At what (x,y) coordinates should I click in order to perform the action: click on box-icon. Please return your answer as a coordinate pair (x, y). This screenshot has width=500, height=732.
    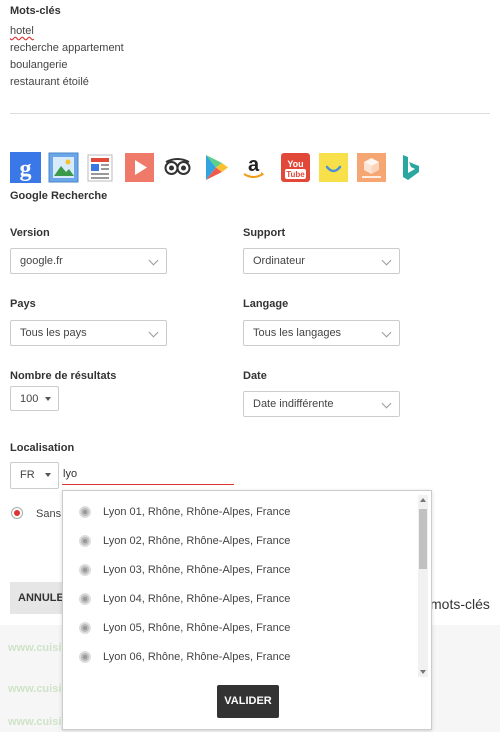
    Looking at the image, I should click on (371, 167).